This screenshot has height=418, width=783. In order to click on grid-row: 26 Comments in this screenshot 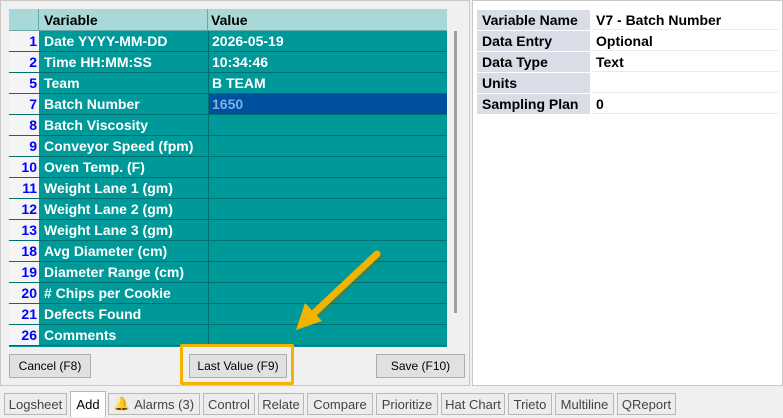, I will do `click(228, 335)`.